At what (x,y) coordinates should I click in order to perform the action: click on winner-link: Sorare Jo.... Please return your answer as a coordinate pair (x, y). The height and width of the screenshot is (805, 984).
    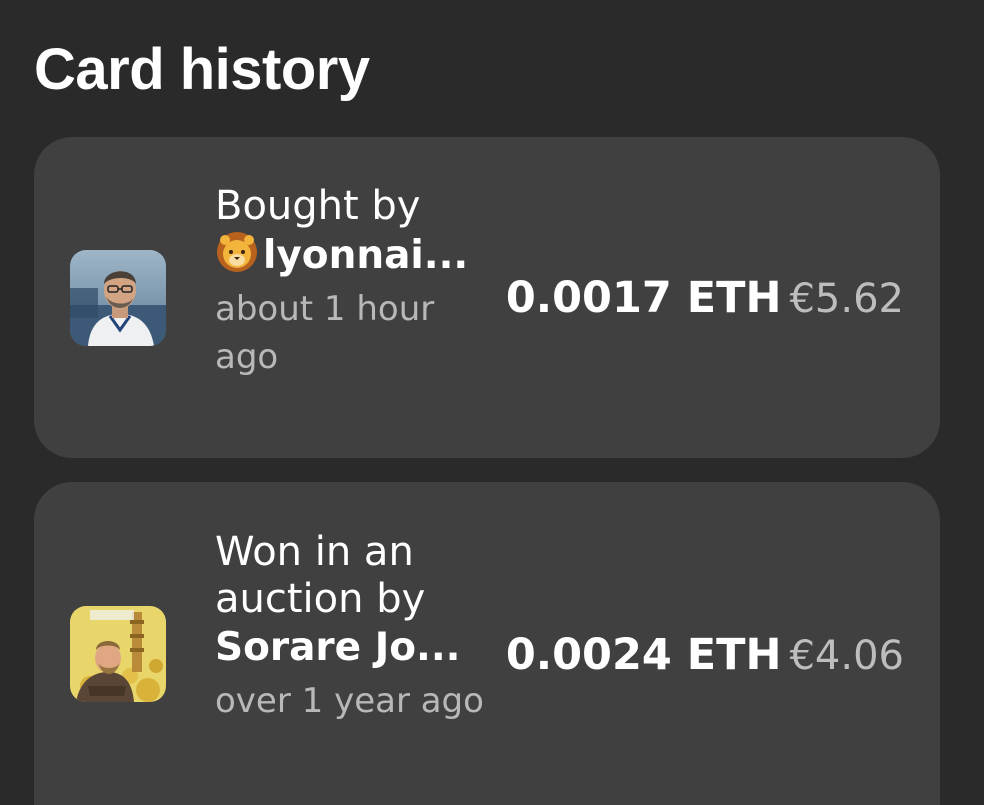
    Looking at the image, I should click on (352, 648).